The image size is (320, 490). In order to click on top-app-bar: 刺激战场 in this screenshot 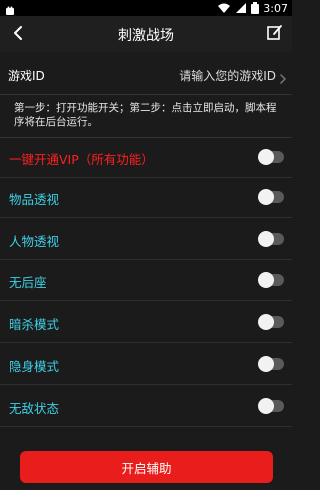, I will do `click(146, 34)`.